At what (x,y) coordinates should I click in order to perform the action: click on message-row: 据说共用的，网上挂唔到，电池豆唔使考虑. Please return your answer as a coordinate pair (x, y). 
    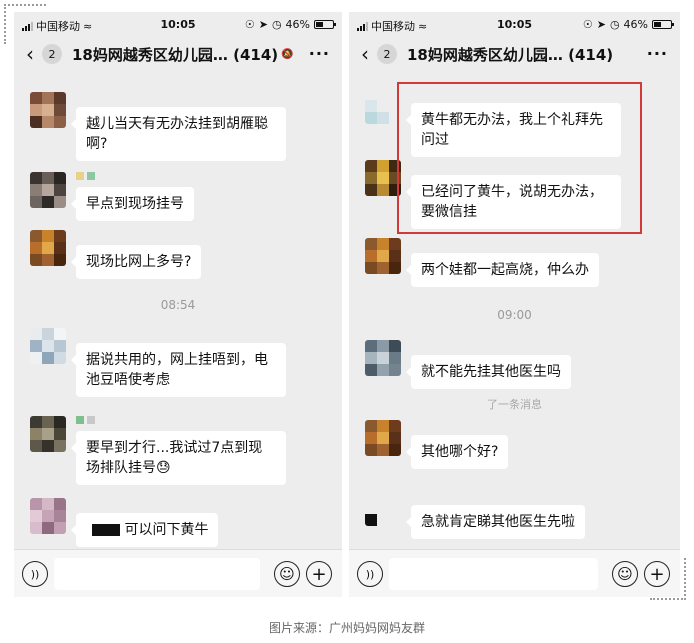
    Looking at the image, I should click on (158, 362).